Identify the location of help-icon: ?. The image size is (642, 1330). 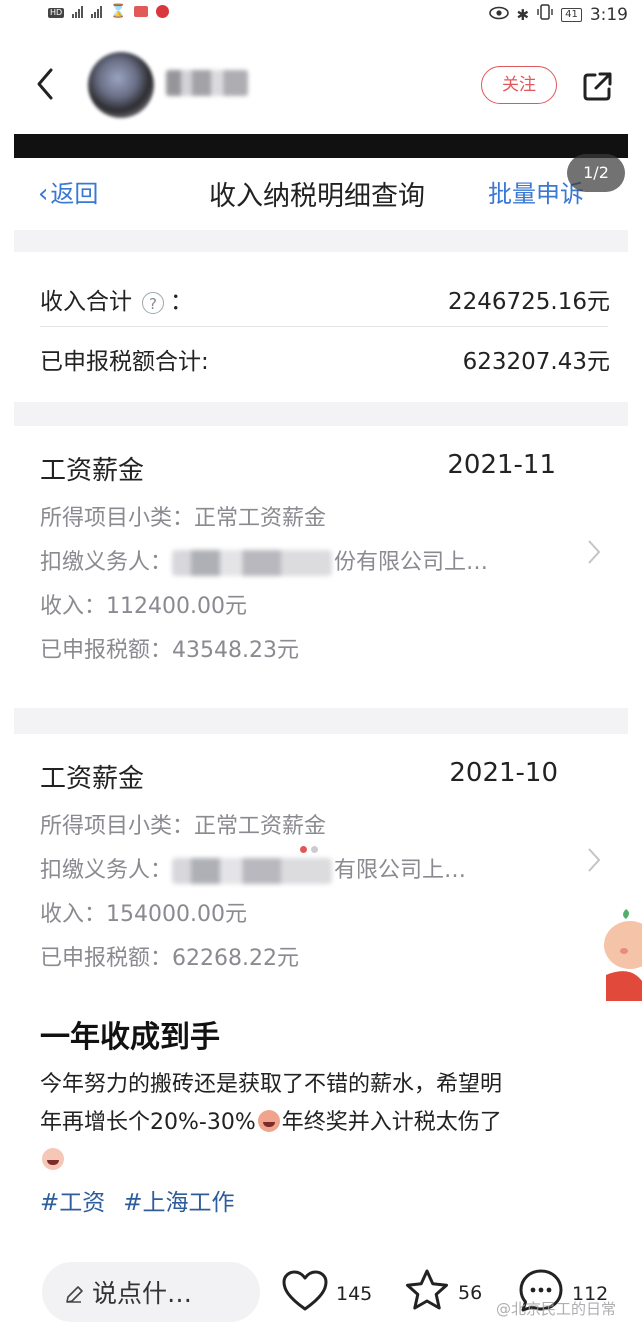
(153, 302).